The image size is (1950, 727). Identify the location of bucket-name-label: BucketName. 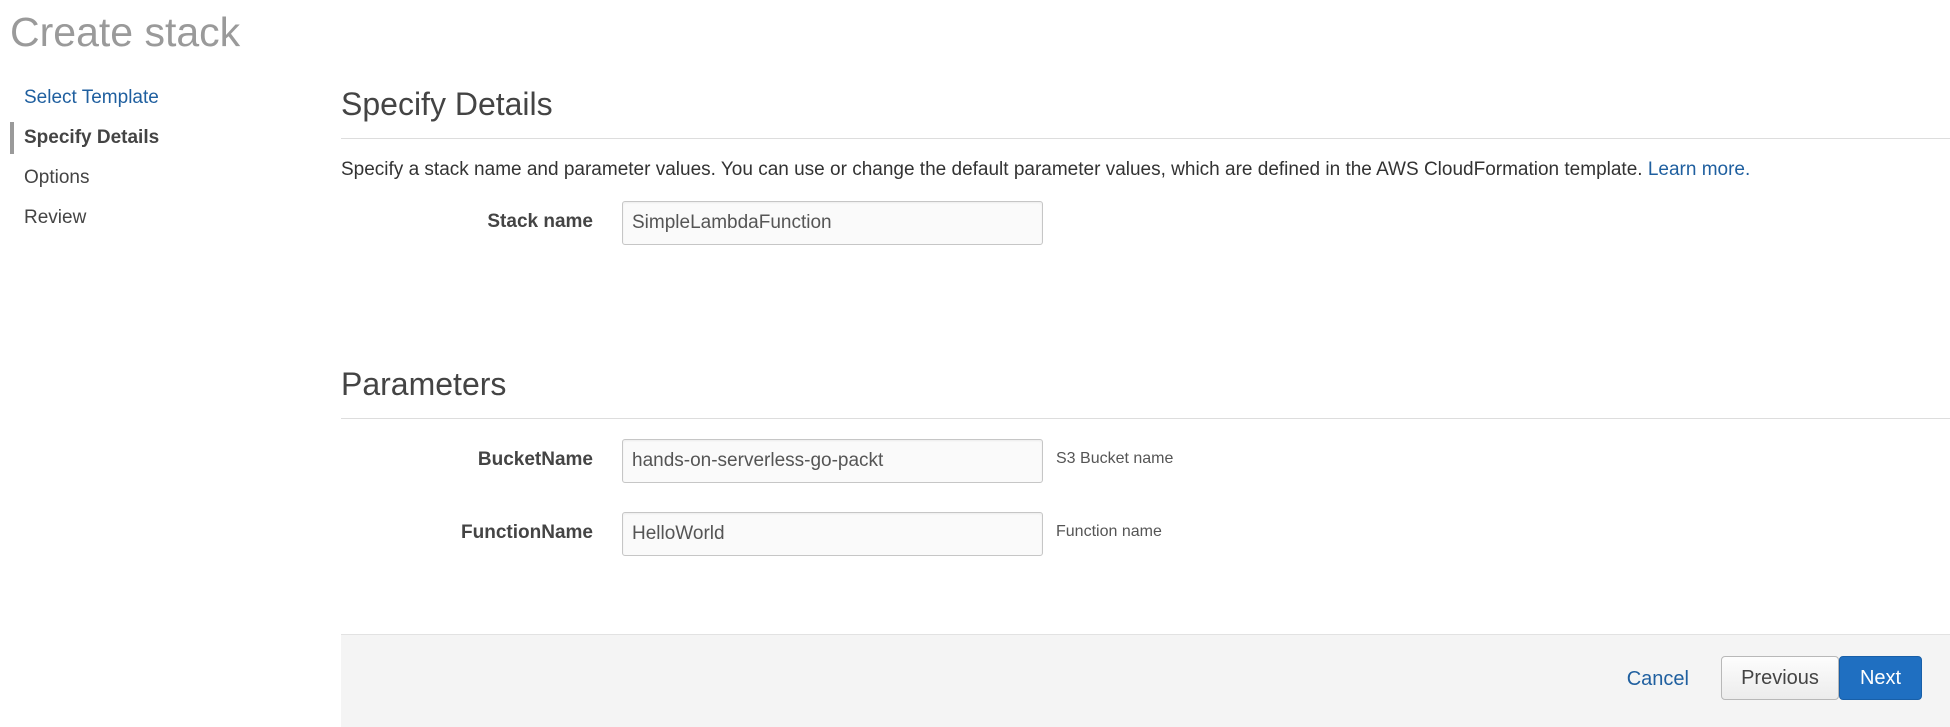
(535, 459).